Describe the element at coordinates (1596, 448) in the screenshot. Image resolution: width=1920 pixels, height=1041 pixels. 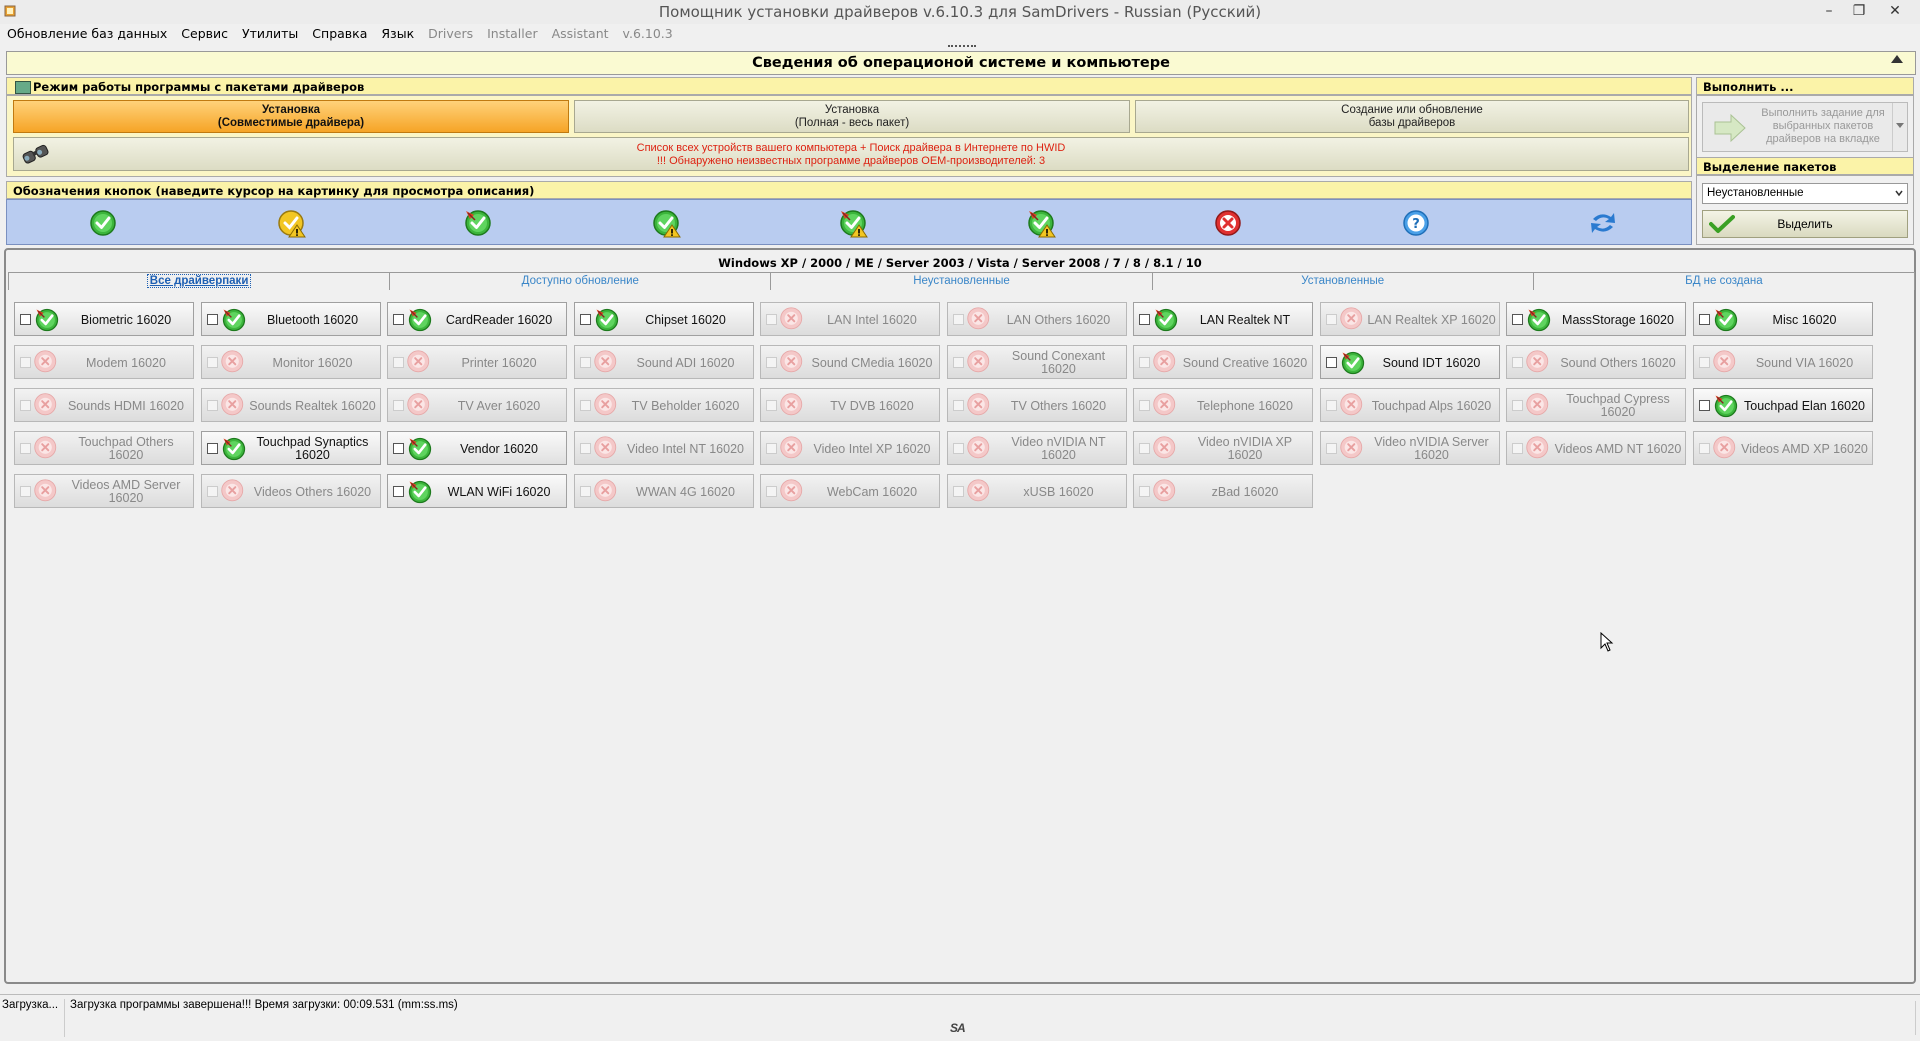
I see `driver-pack-tile: Videos AMD NT 16020` at that location.